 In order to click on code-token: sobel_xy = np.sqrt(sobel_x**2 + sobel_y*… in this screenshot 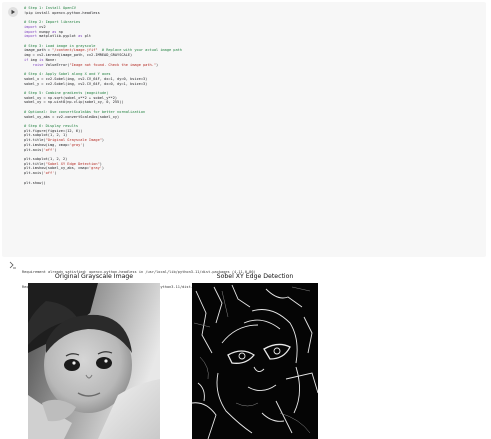, I will do `click(71, 97)`.